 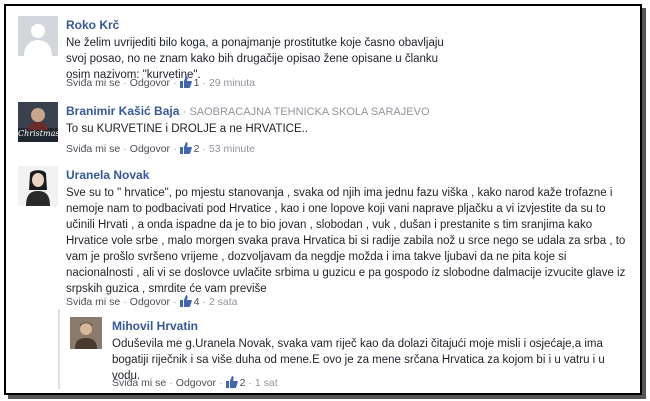 What do you see at coordinates (155, 326) in the screenshot?
I see `commenter-name: Mihovil Hrvatin` at bounding box center [155, 326].